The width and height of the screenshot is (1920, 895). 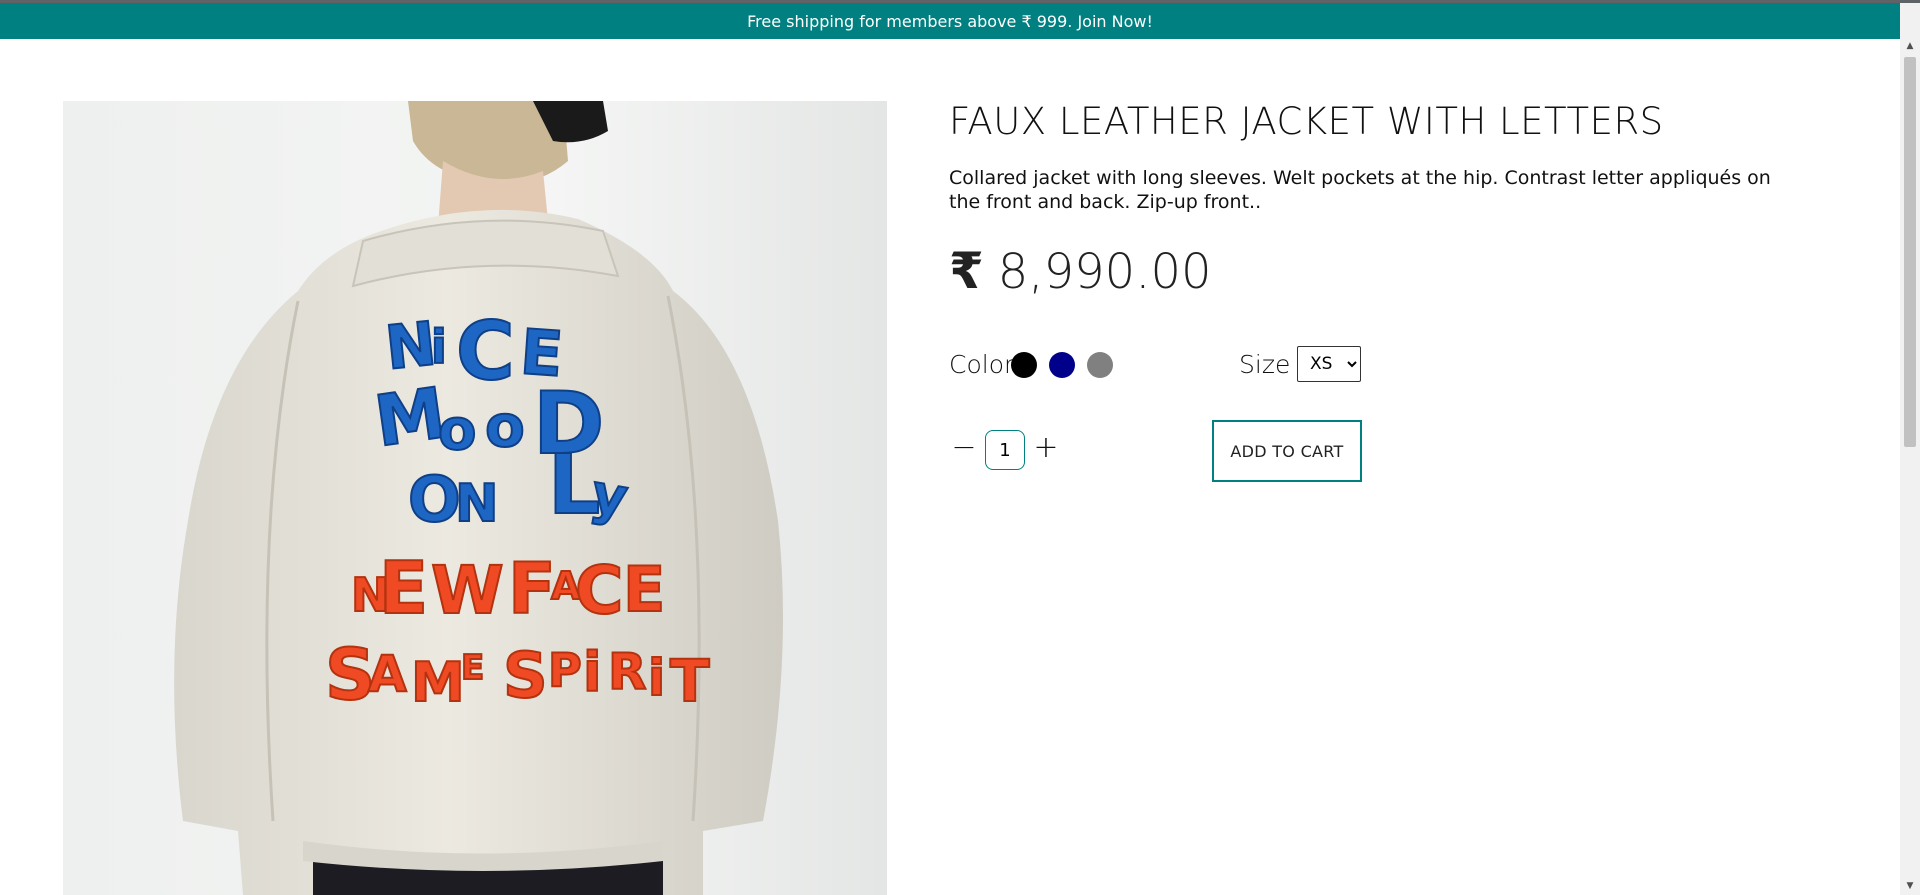 I want to click on price-value: 8,990.00, so click(x=1104, y=272).